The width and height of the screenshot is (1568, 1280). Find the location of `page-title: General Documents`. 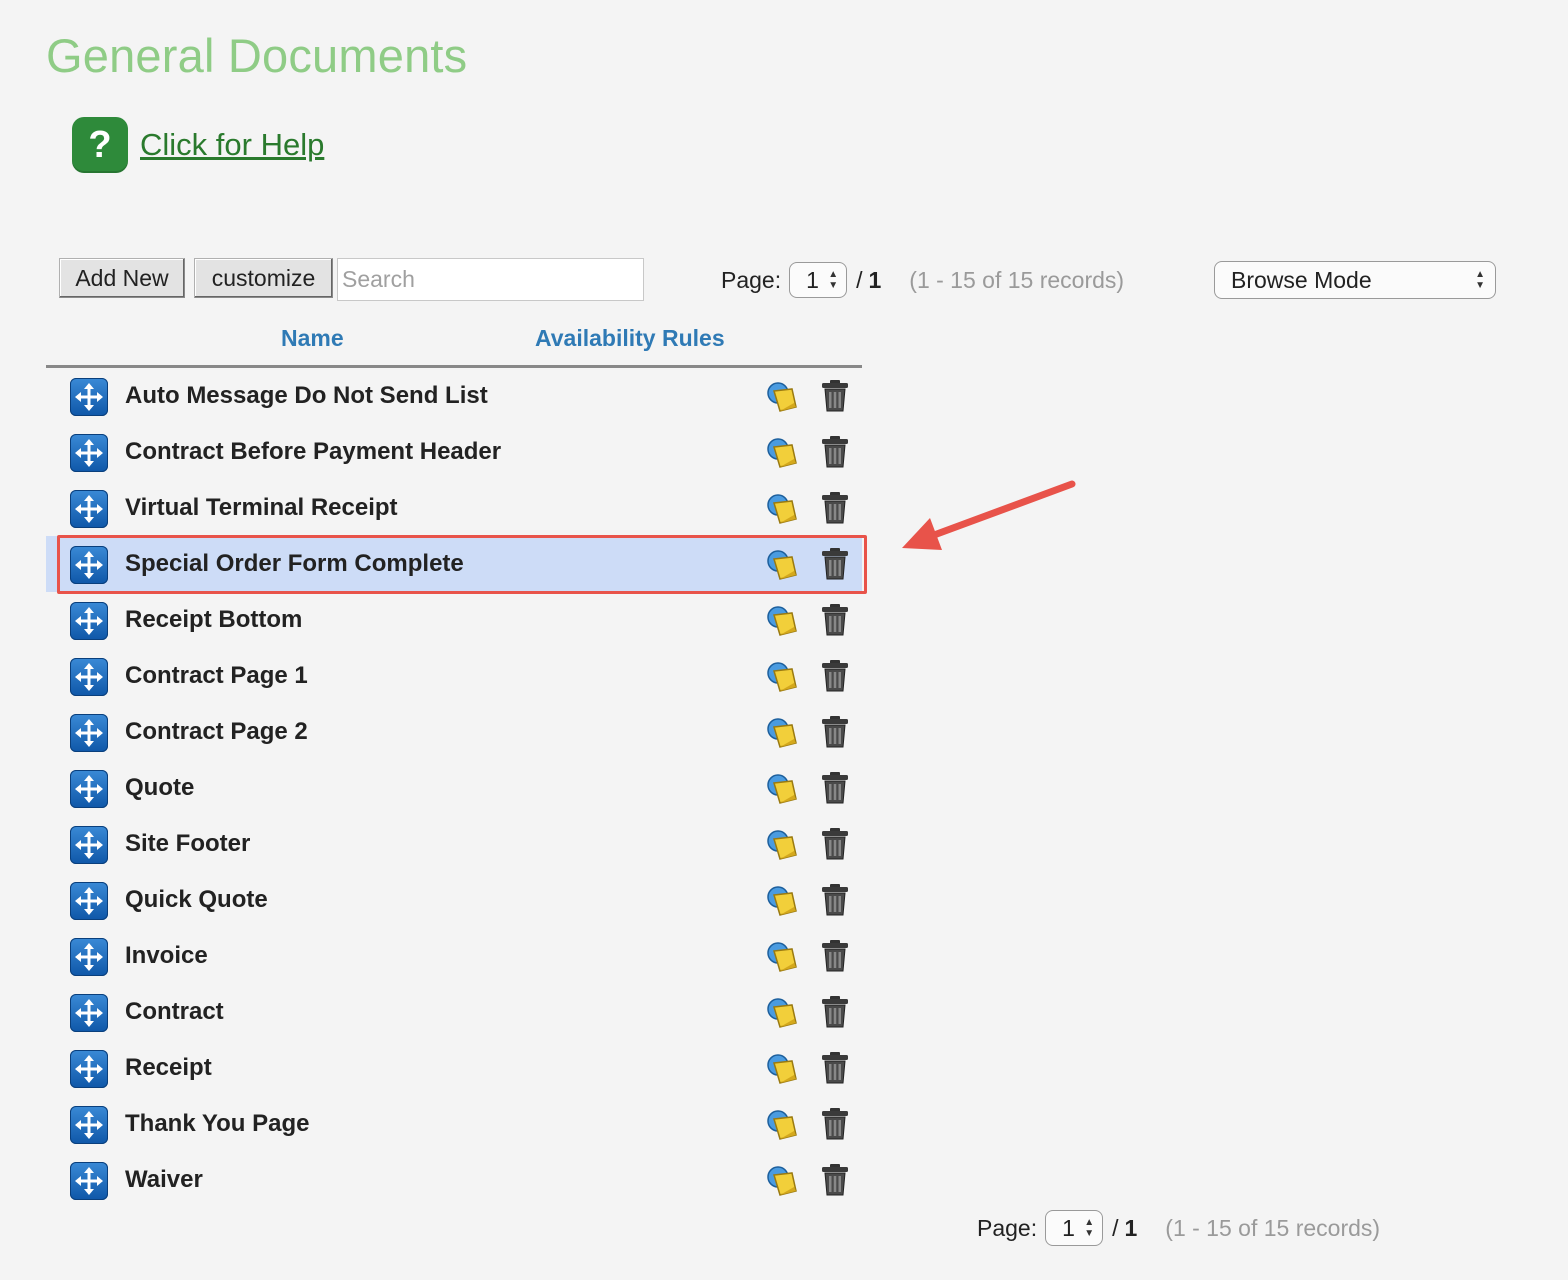

page-title: General Documents is located at coordinates (257, 55).